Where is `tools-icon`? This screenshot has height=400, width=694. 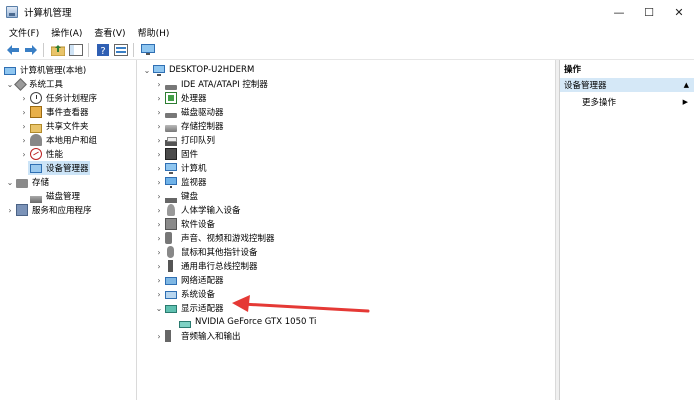
tools-icon is located at coordinates (20, 84).